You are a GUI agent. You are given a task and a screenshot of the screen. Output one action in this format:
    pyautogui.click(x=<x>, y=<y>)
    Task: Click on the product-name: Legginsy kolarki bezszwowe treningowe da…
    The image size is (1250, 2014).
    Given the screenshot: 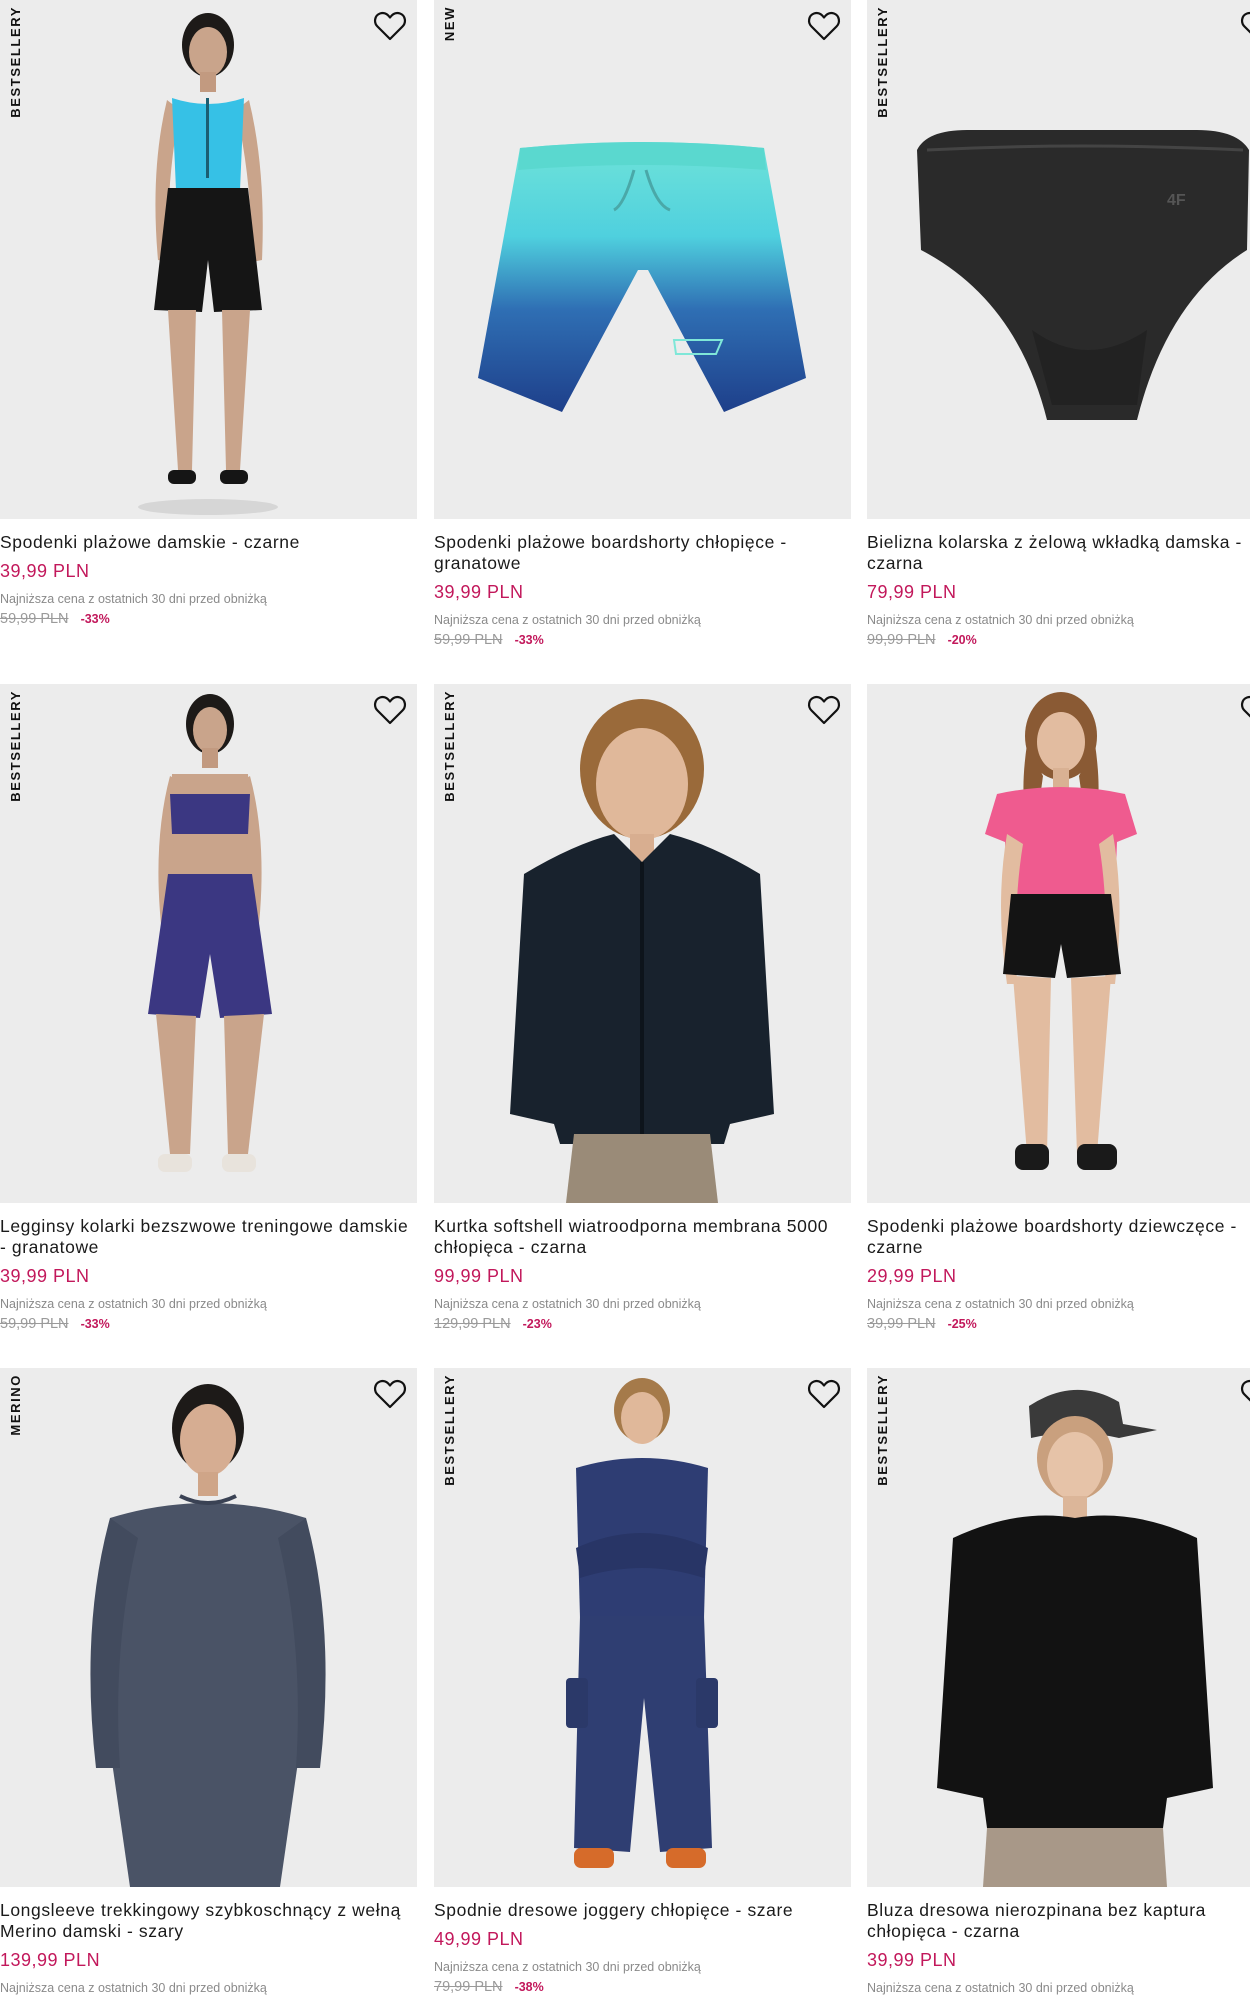 What is the action you would take?
    pyautogui.click(x=208, y=1237)
    